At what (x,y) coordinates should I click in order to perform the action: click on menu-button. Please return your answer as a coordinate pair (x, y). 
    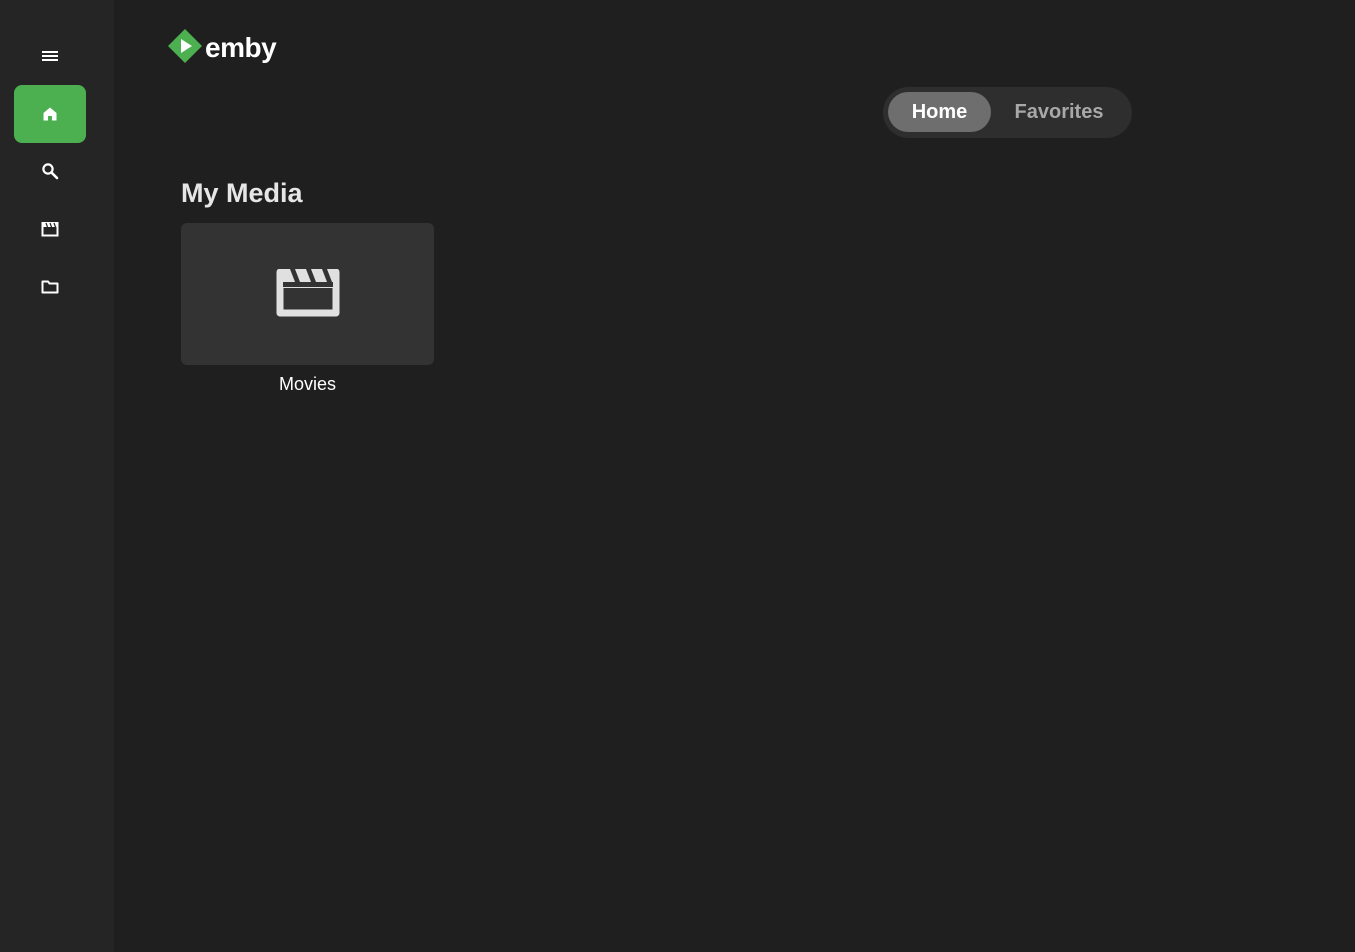
    Looking at the image, I should click on (50, 56).